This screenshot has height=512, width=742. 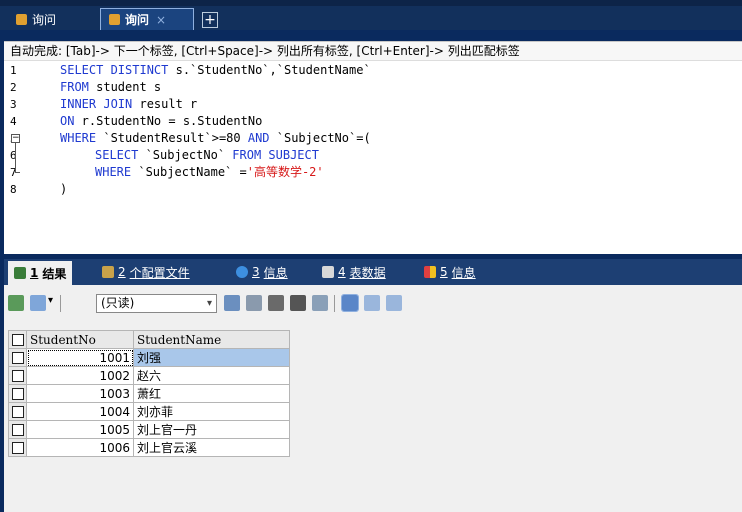 What do you see at coordinates (15, 157) in the screenshot?
I see `fold-guide` at bounding box center [15, 157].